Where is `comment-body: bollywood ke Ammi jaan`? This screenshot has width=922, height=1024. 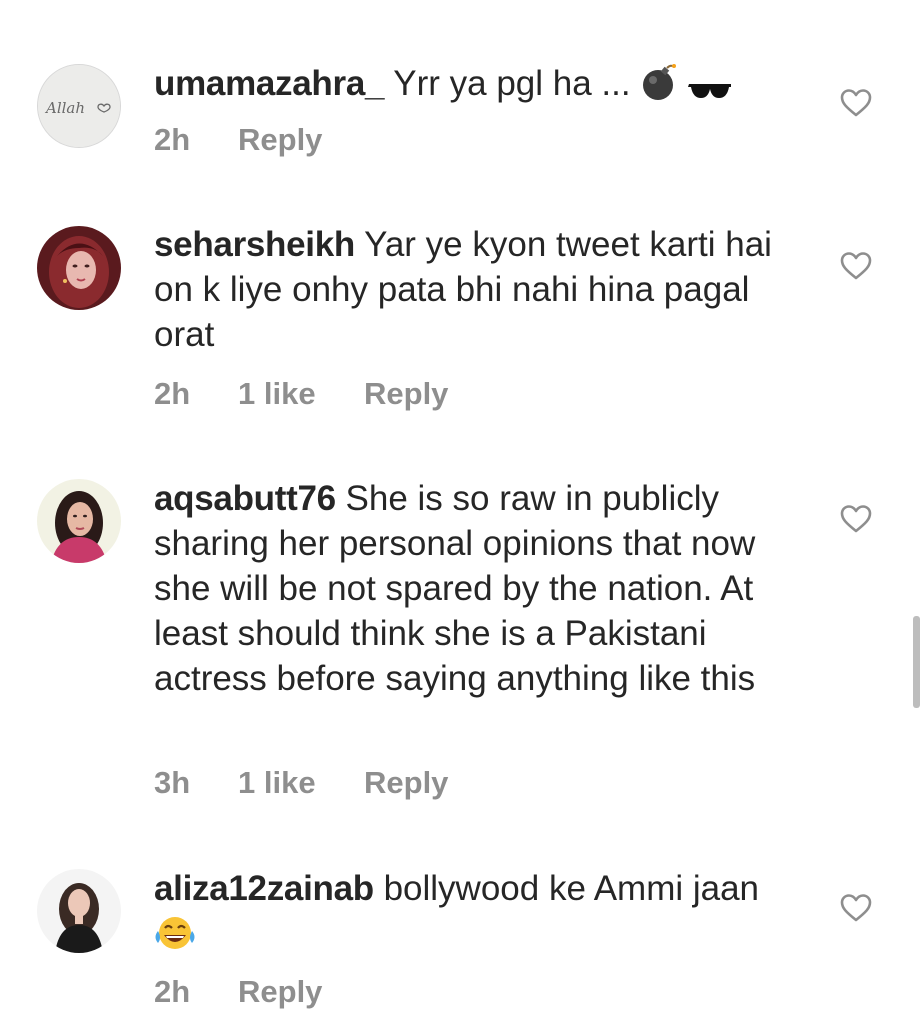
comment-body: bollywood ke Ammi jaan is located at coordinates (571, 888).